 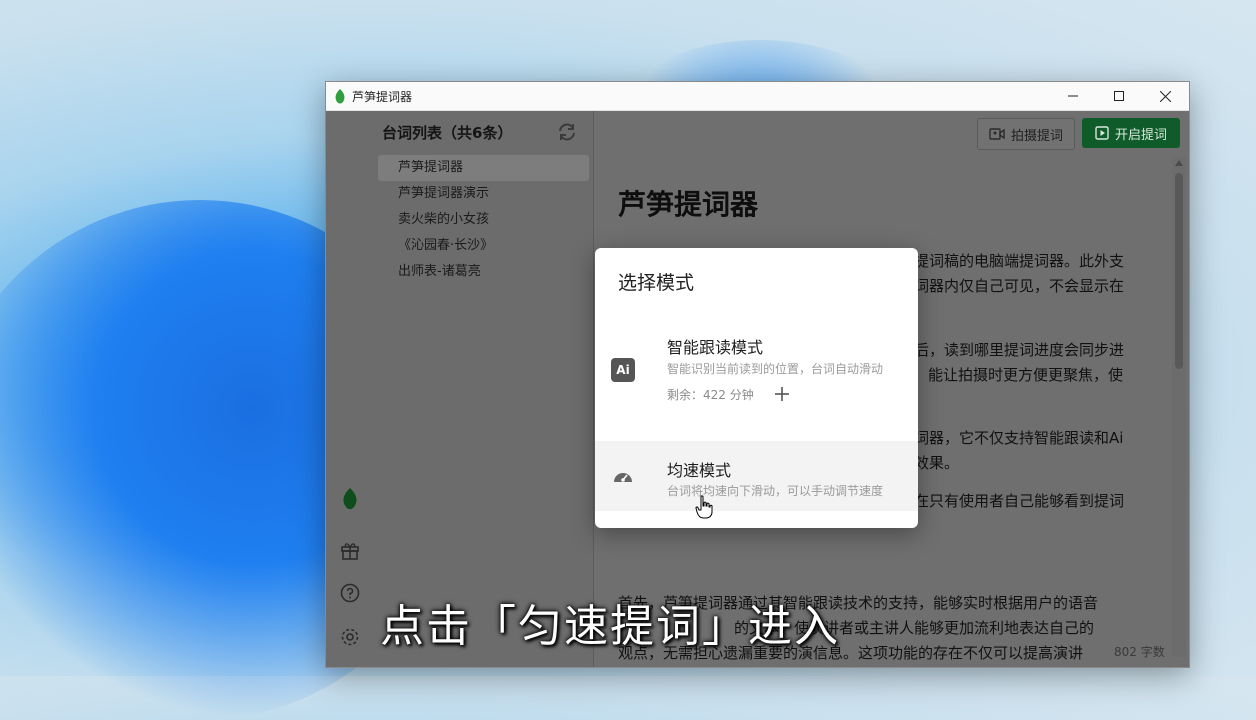 I want to click on window-title: 芦笋提词器, so click(x=382, y=97).